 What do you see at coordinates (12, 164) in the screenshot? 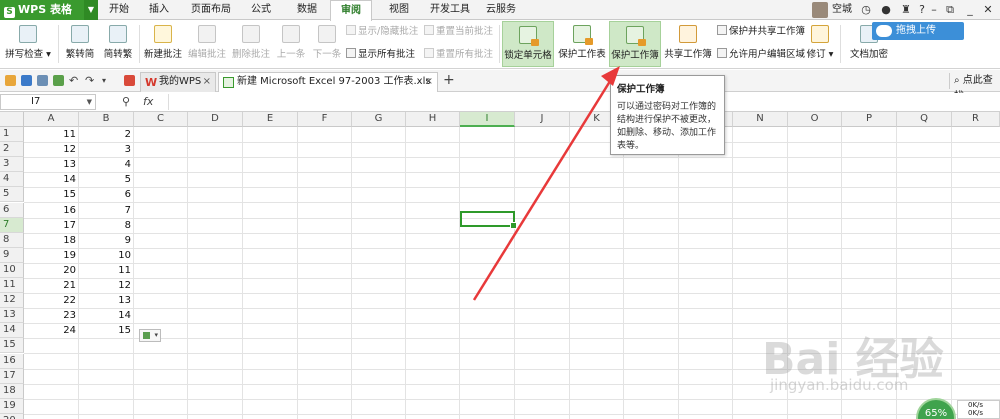
I see `row-header-3: 3` at bounding box center [12, 164].